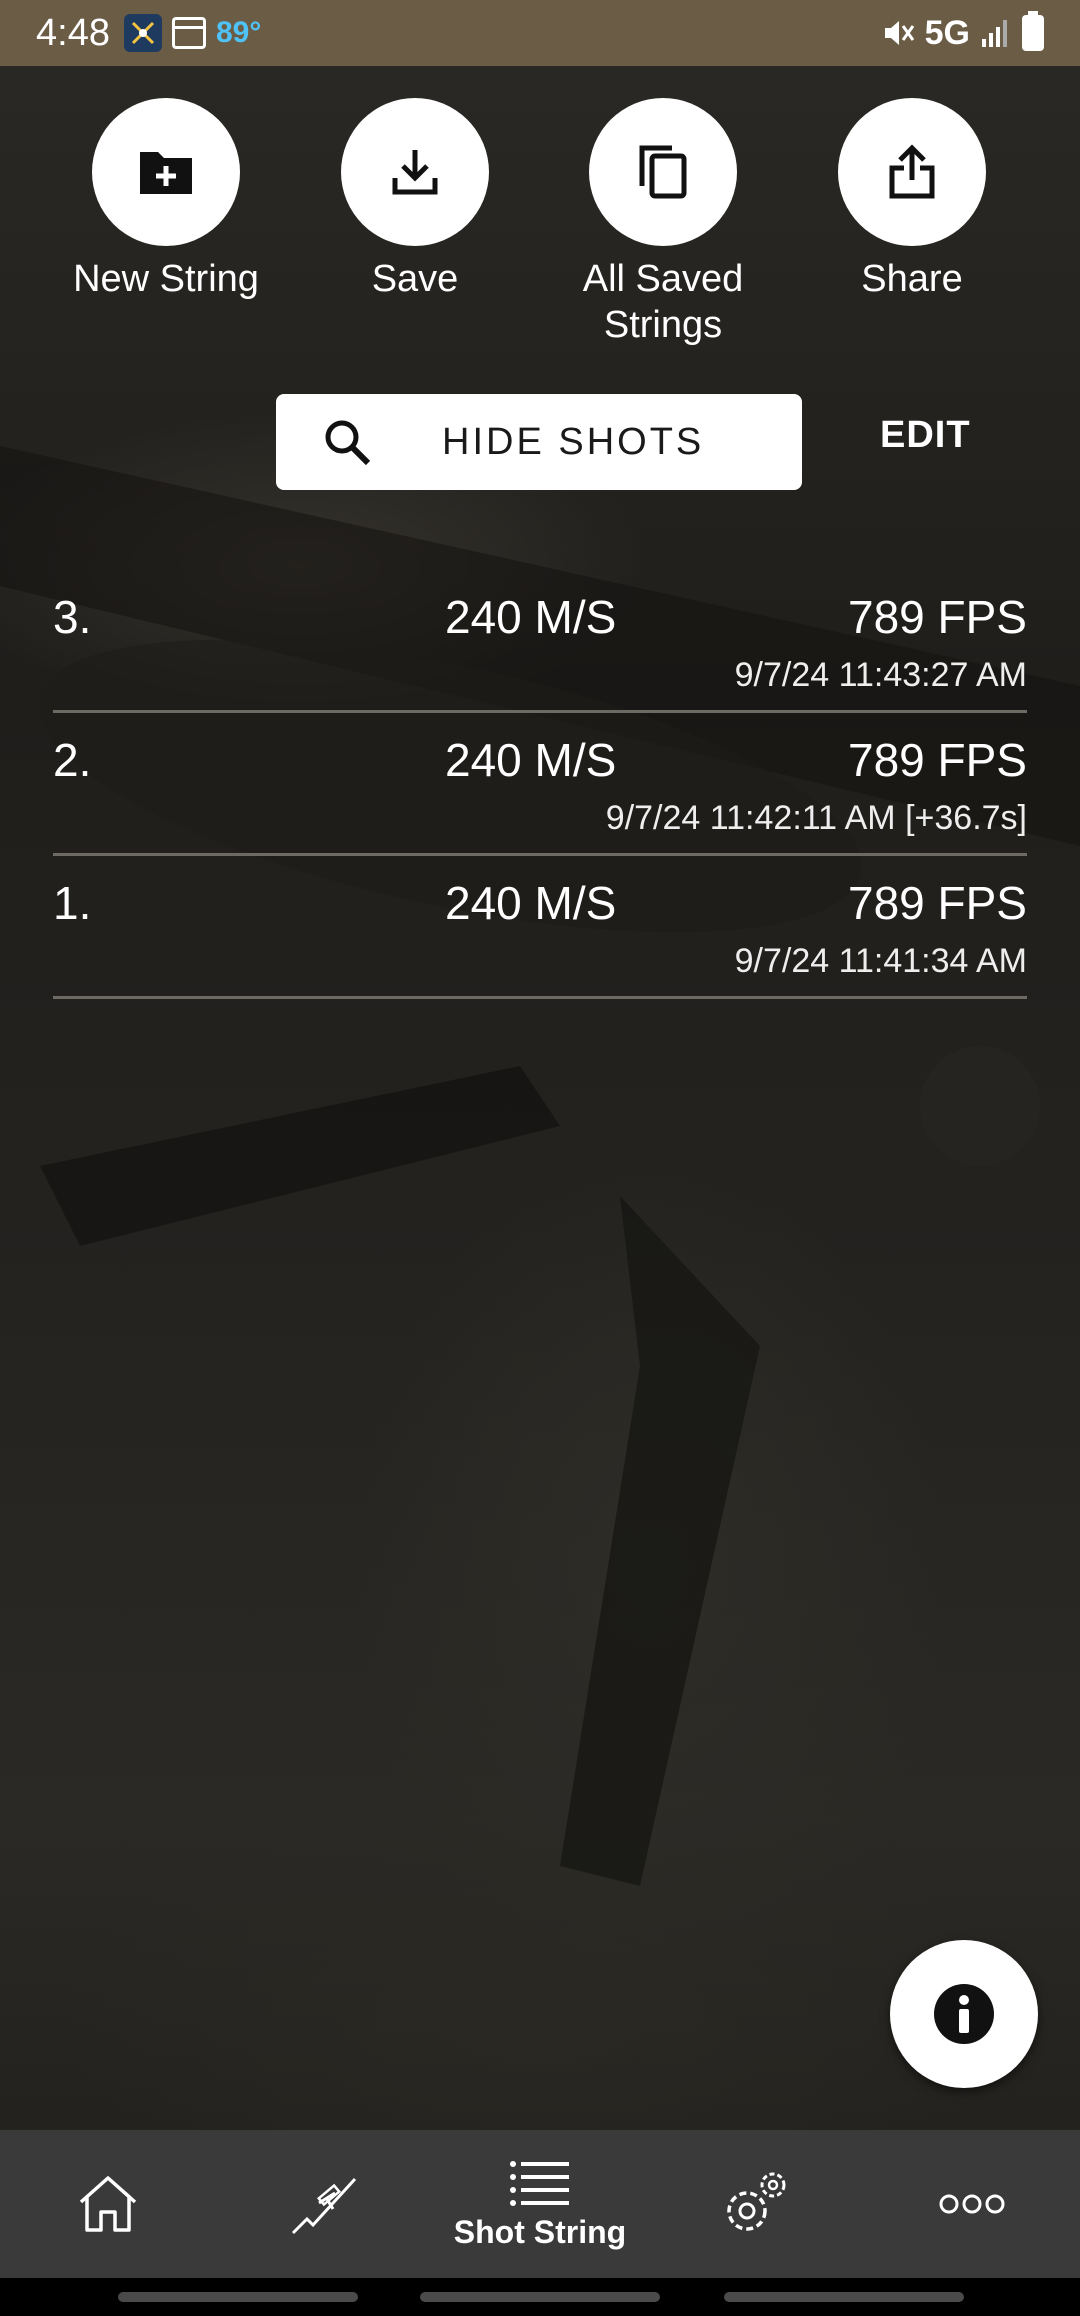  I want to click on gesture-bar, so click(540, 2297).